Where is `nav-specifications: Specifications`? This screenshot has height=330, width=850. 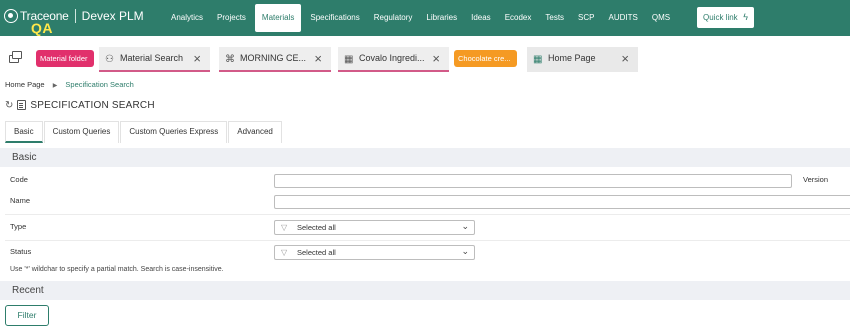
nav-specifications: Specifications is located at coordinates (334, 18).